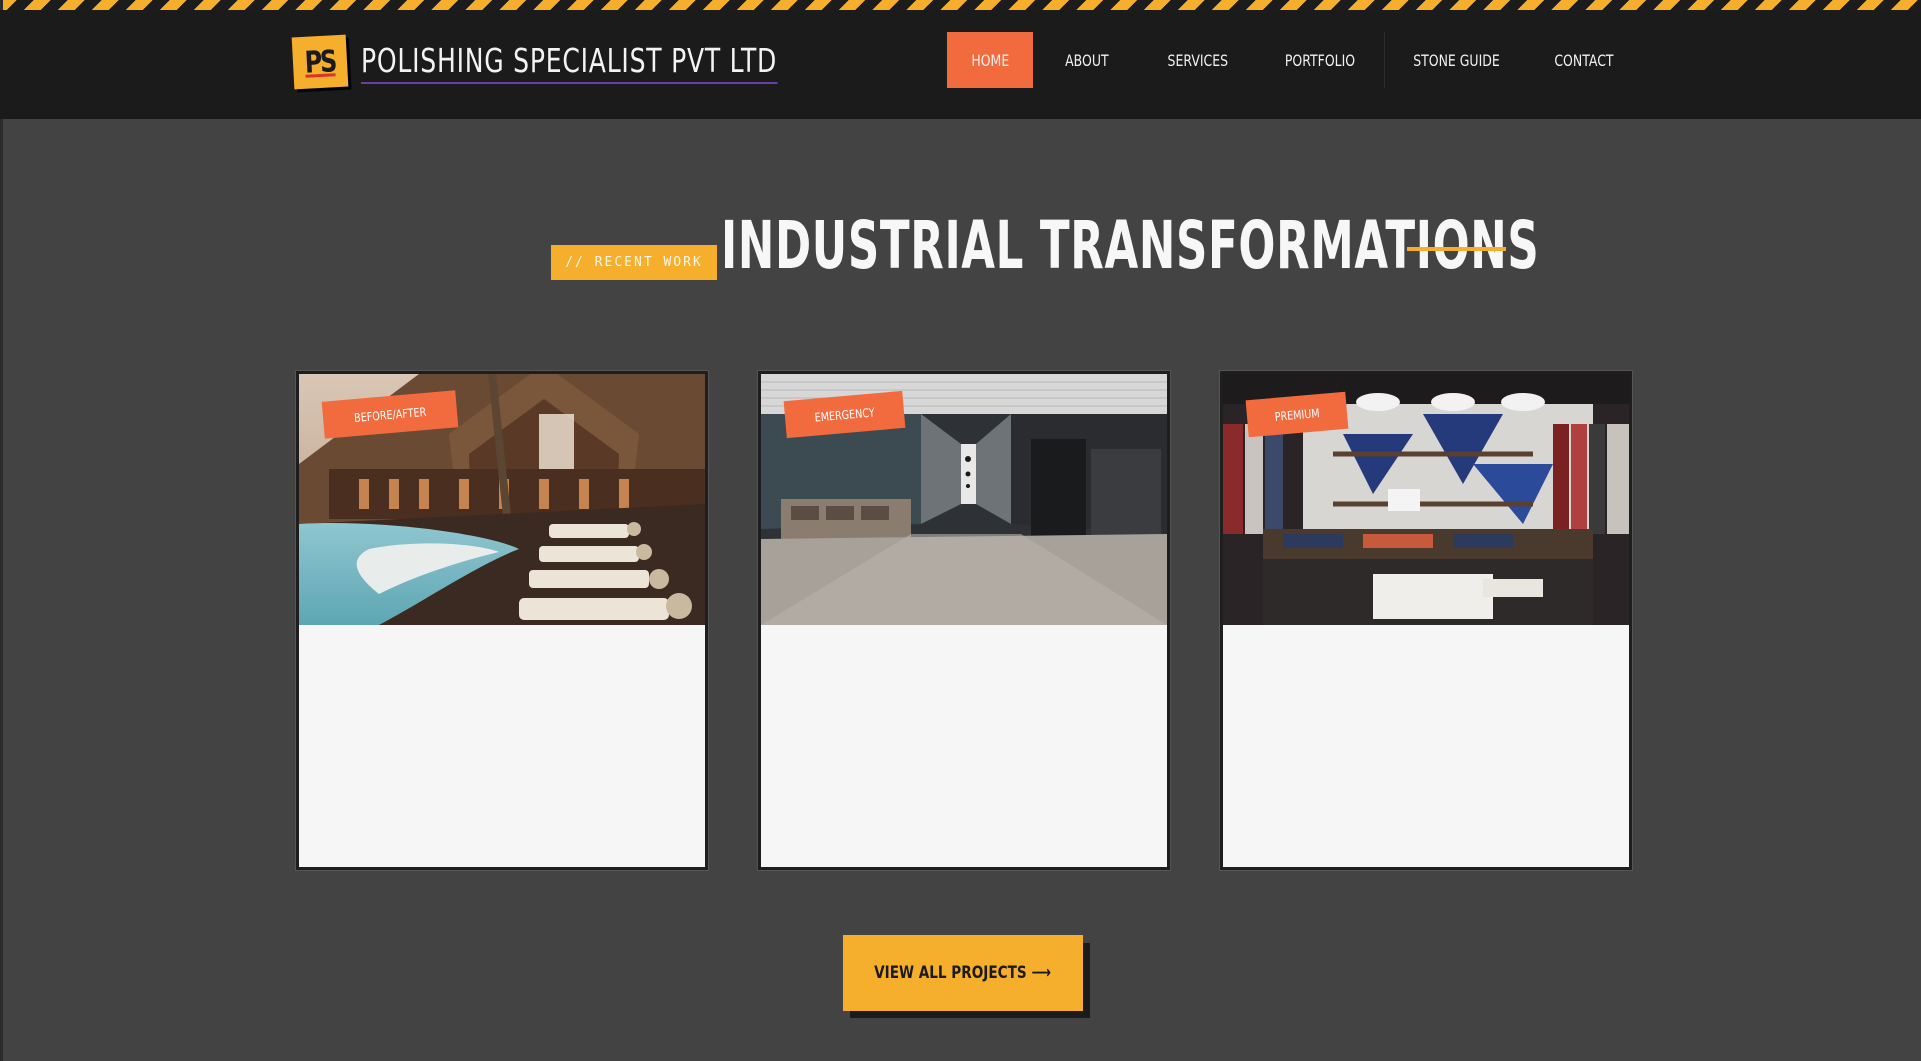 The image size is (1921, 1061). I want to click on nav-home-label: HOME, so click(990, 60).